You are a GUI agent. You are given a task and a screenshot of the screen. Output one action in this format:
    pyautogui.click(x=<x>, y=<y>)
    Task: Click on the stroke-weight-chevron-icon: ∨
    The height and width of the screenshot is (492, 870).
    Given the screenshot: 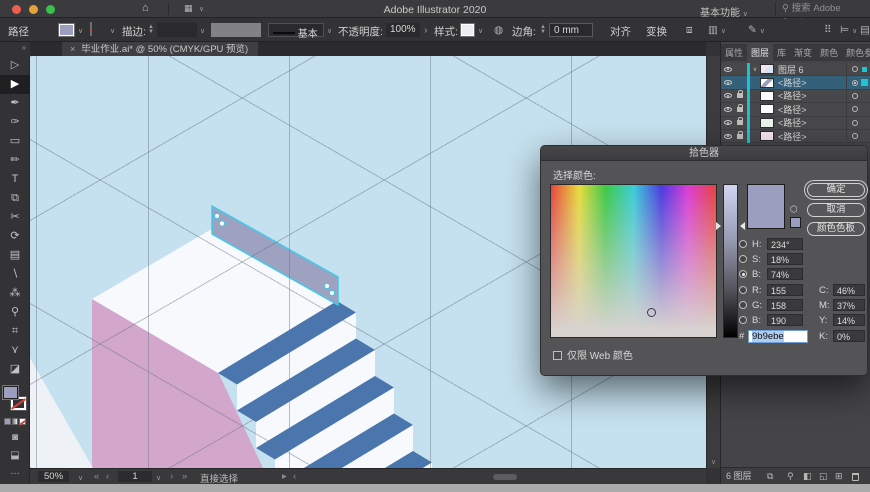 What is the action you would take?
    pyautogui.click(x=202, y=31)
    